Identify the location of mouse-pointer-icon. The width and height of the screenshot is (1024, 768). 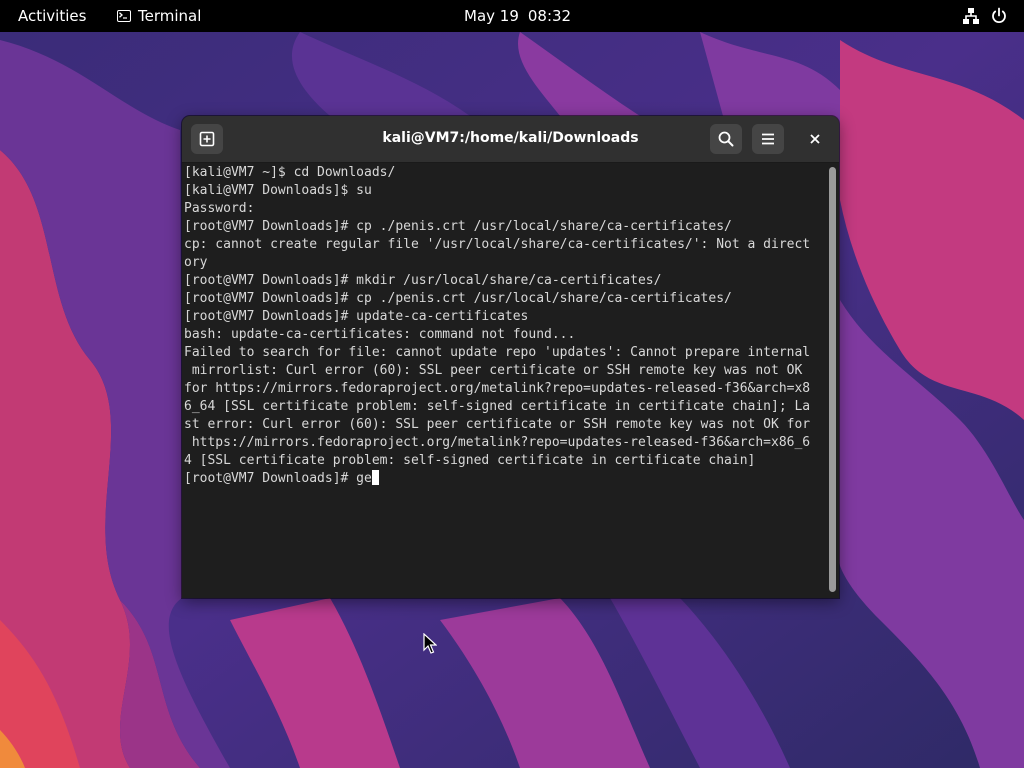
(430, 643).